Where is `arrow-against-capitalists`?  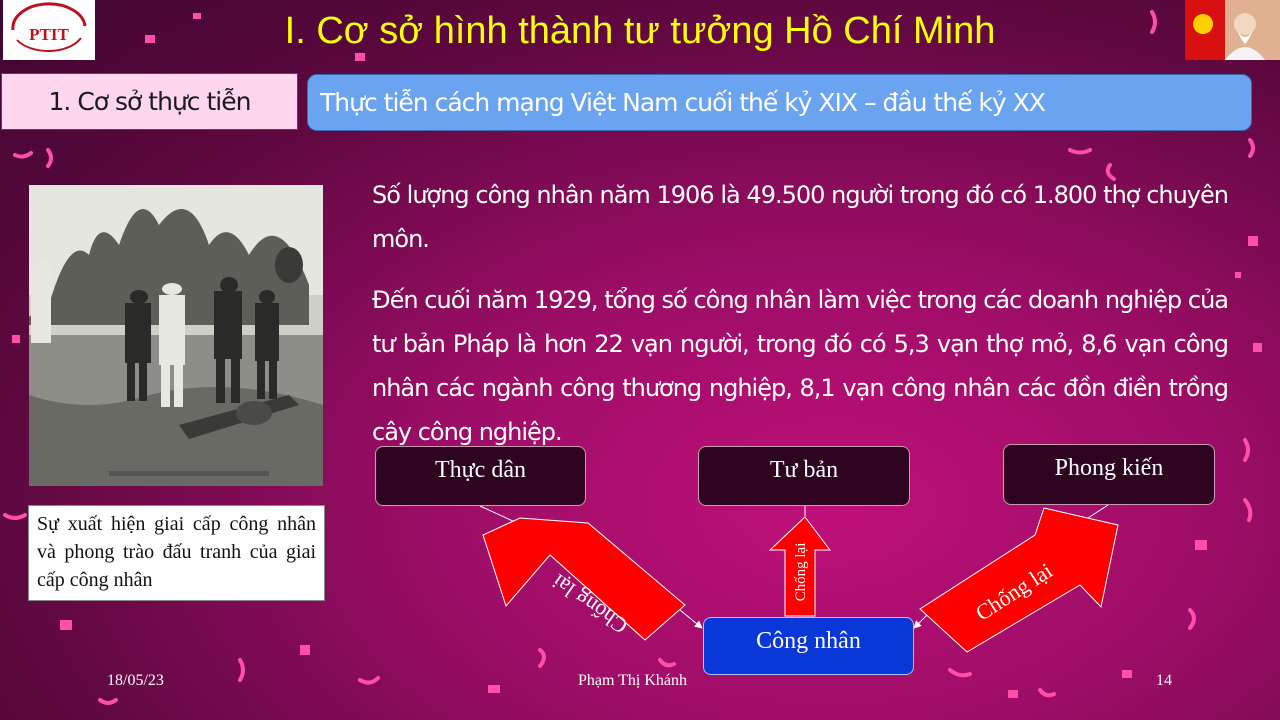 arrow-against-capitalists is located at coordinates (800, 566).